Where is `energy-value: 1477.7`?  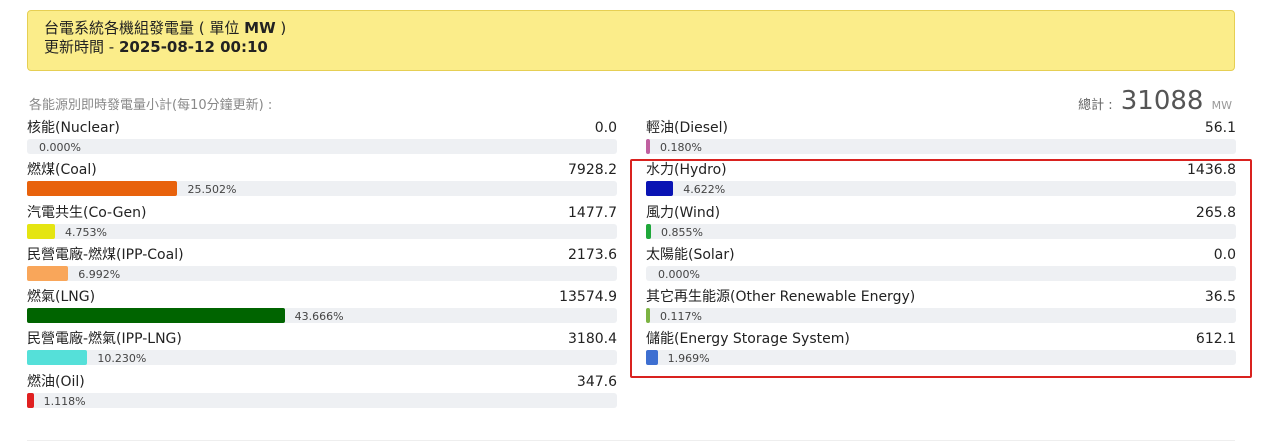
energy-value: 1477.7 is located at coordinates (592, 212).